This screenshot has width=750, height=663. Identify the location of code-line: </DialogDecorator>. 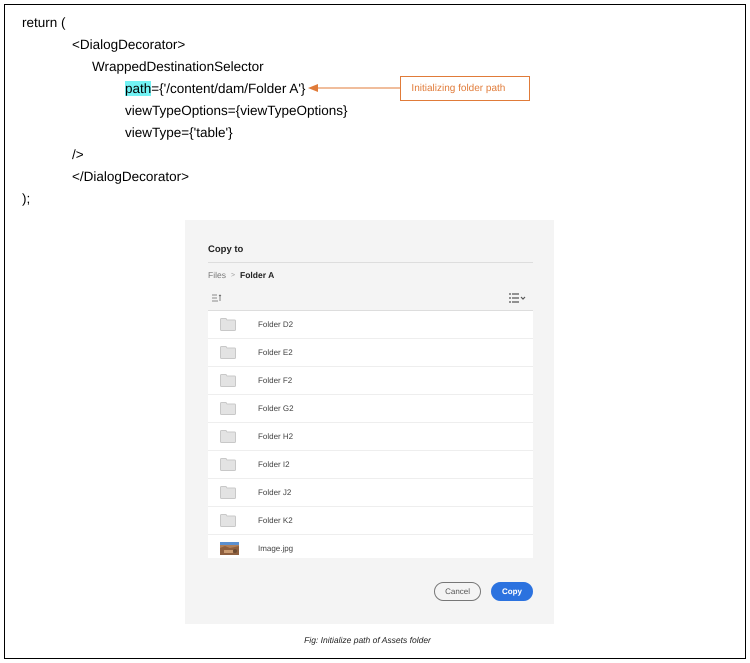
(131, 176).